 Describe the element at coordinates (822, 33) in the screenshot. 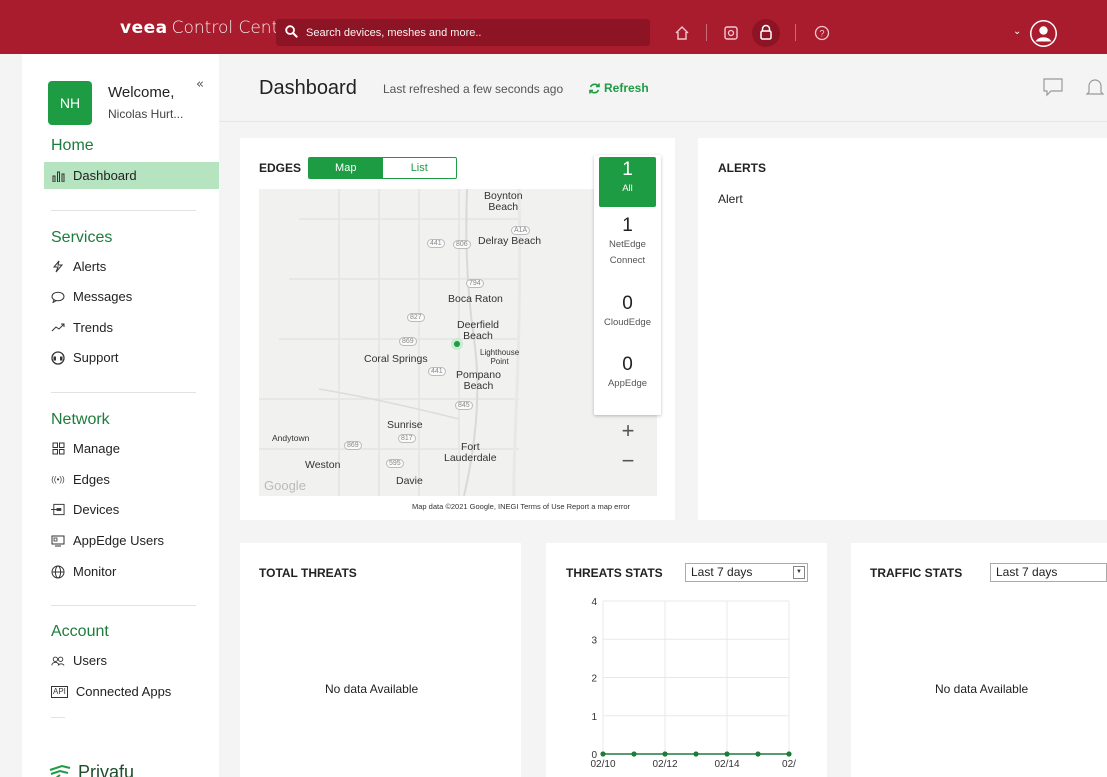

I see `help-icon: ?` at that location.